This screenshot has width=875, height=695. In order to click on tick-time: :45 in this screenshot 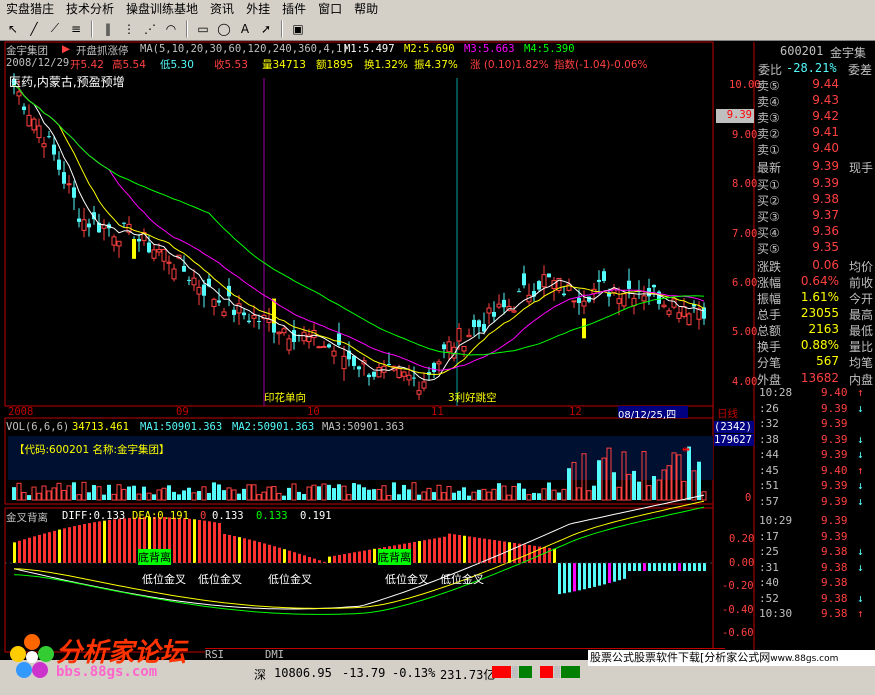, I will do `click(769, 470)`.